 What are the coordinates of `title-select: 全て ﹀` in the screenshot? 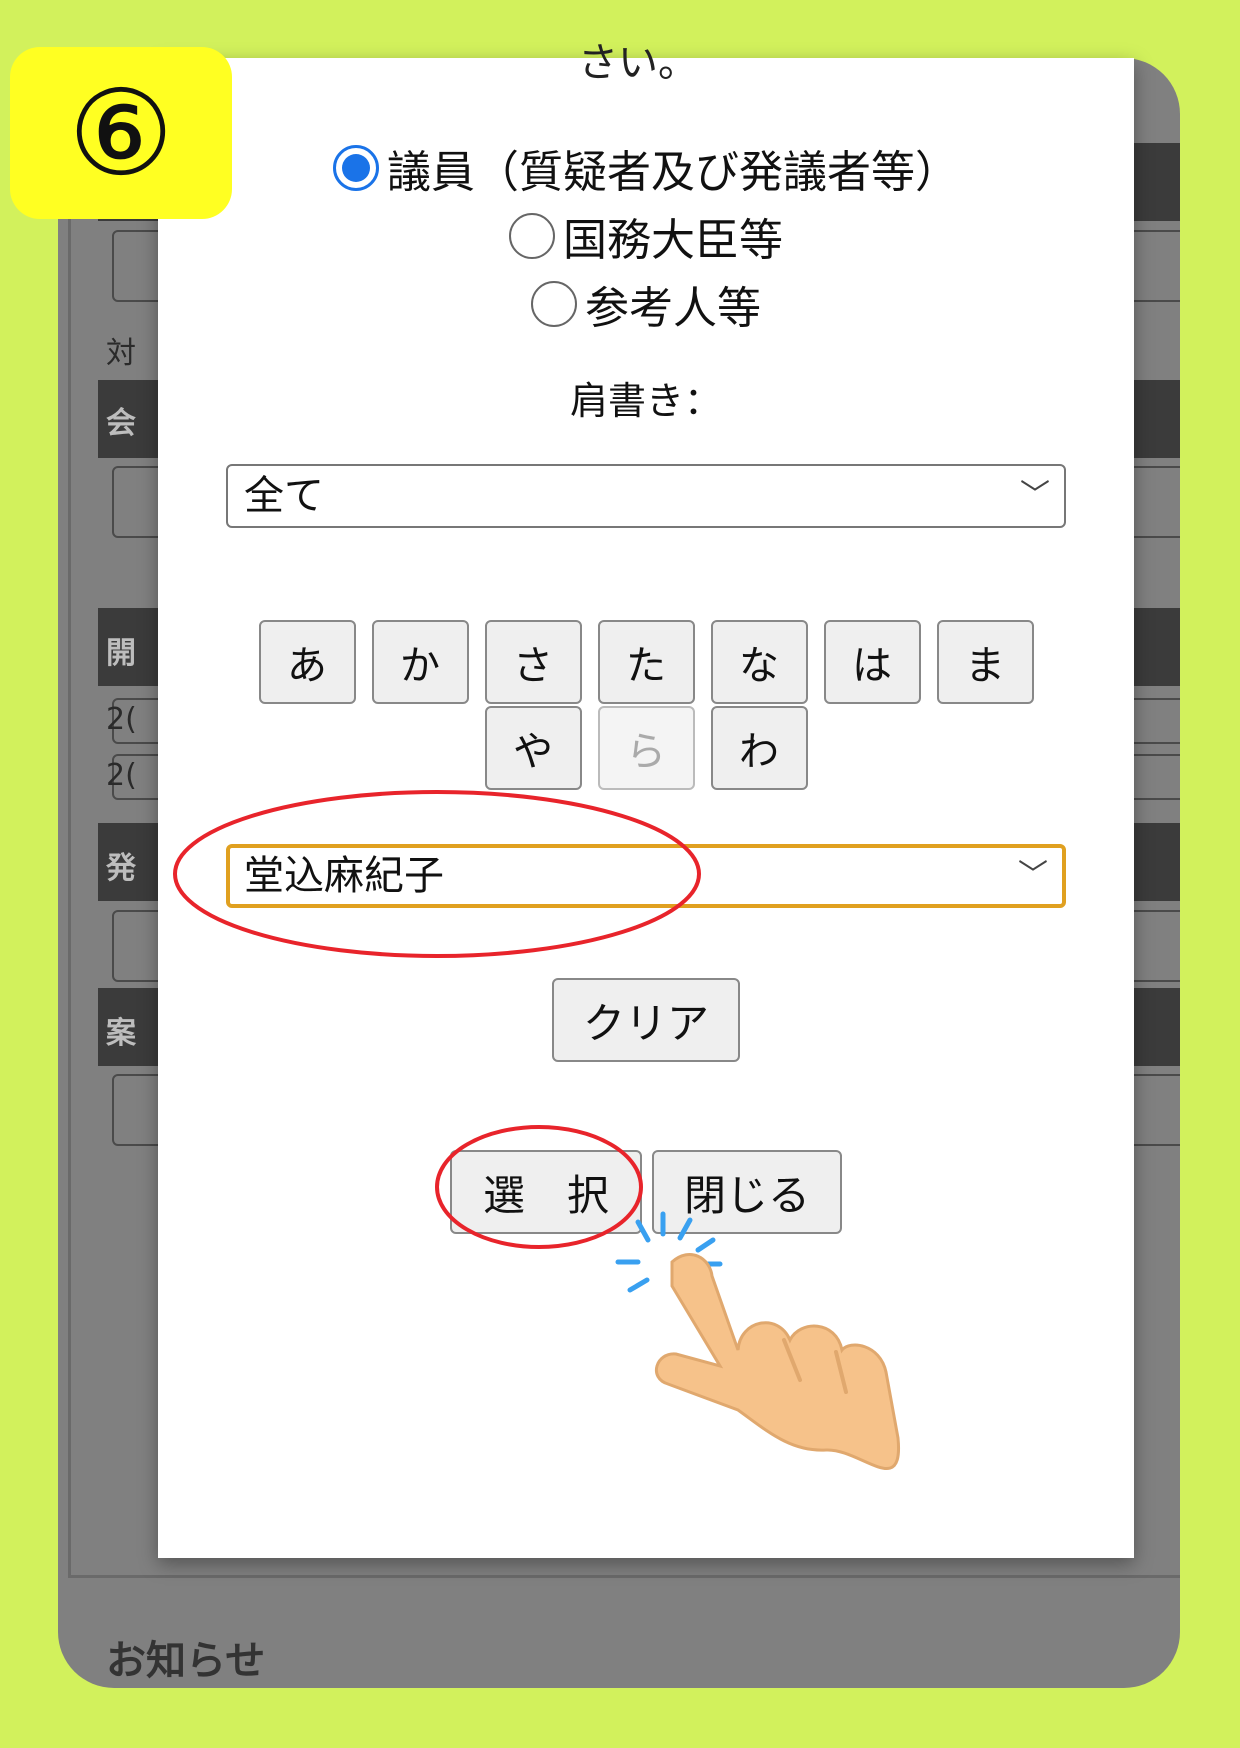 It's located at (646, 496).